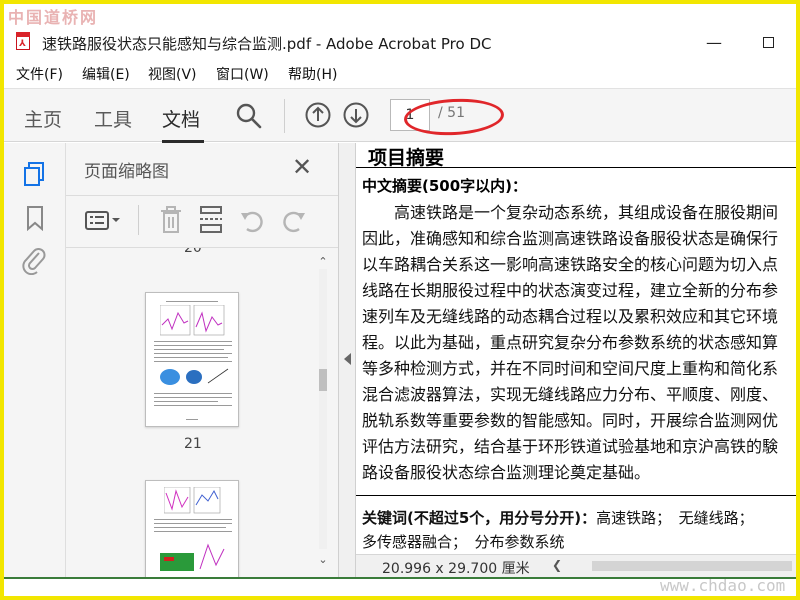 This screenshot has height=600, width=800. I want to click on navigation-rail, so click(35, 360).